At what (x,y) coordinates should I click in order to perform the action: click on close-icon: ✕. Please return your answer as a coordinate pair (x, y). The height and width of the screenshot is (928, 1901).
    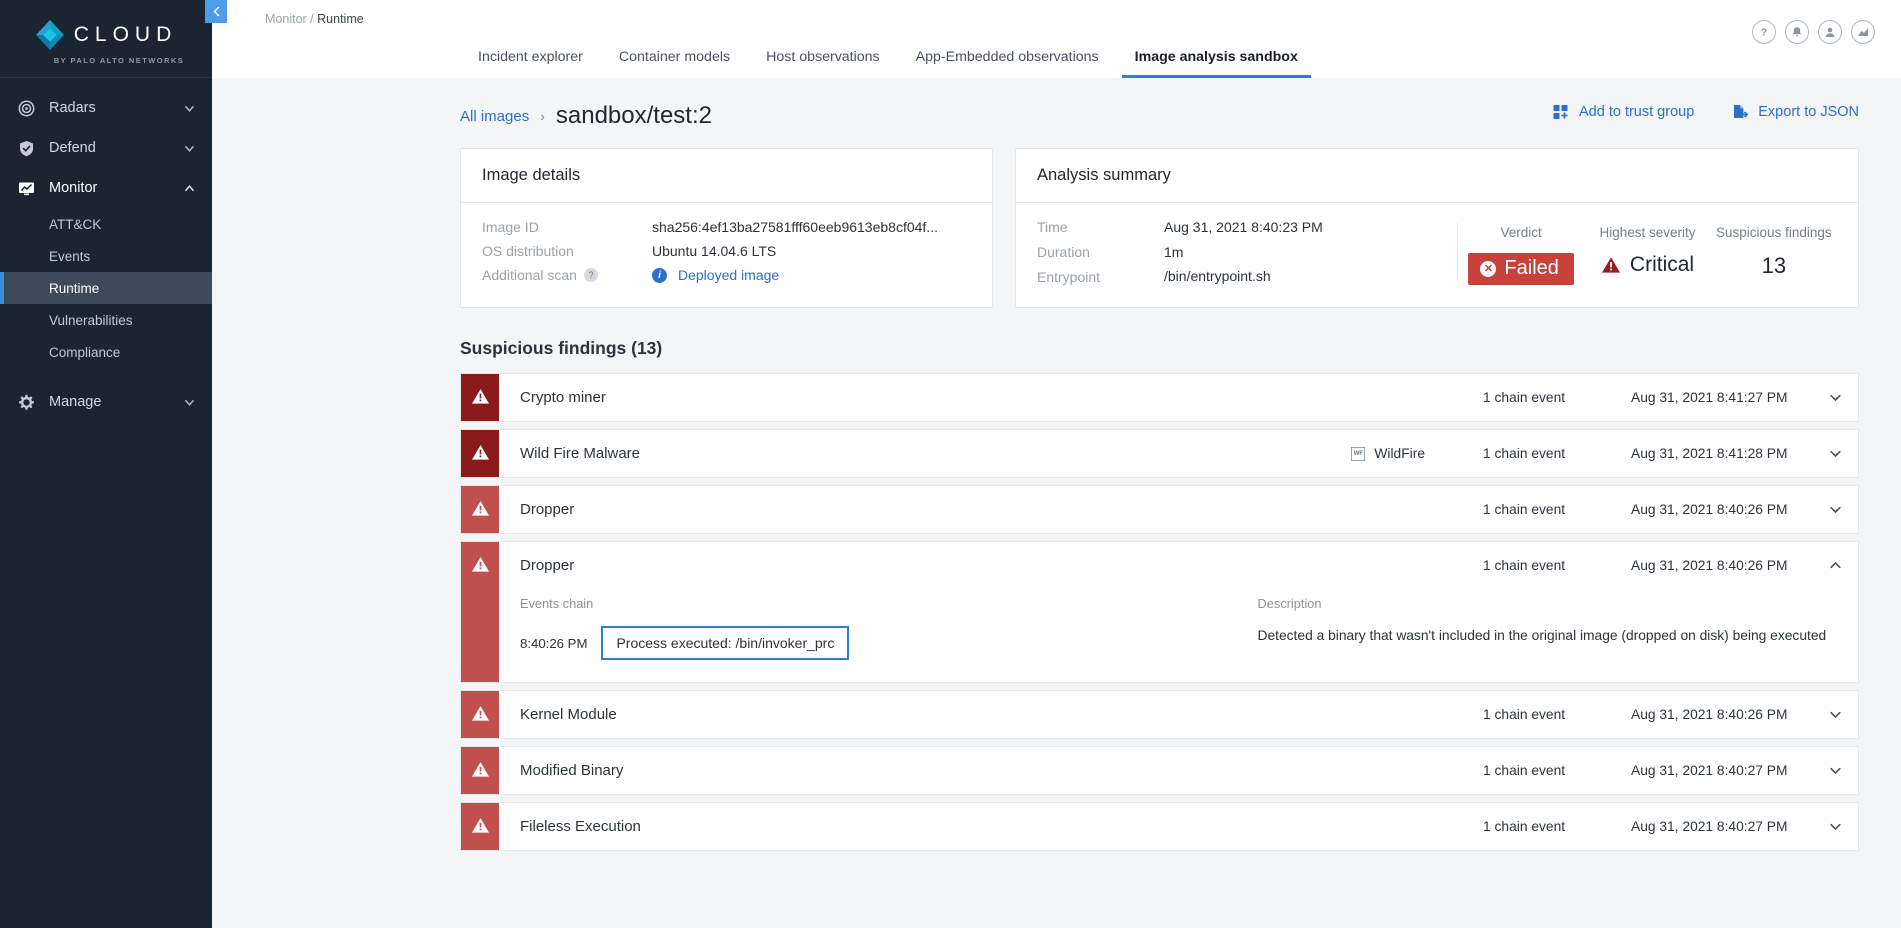
    Looking at the image, I should click on (1488, 268).